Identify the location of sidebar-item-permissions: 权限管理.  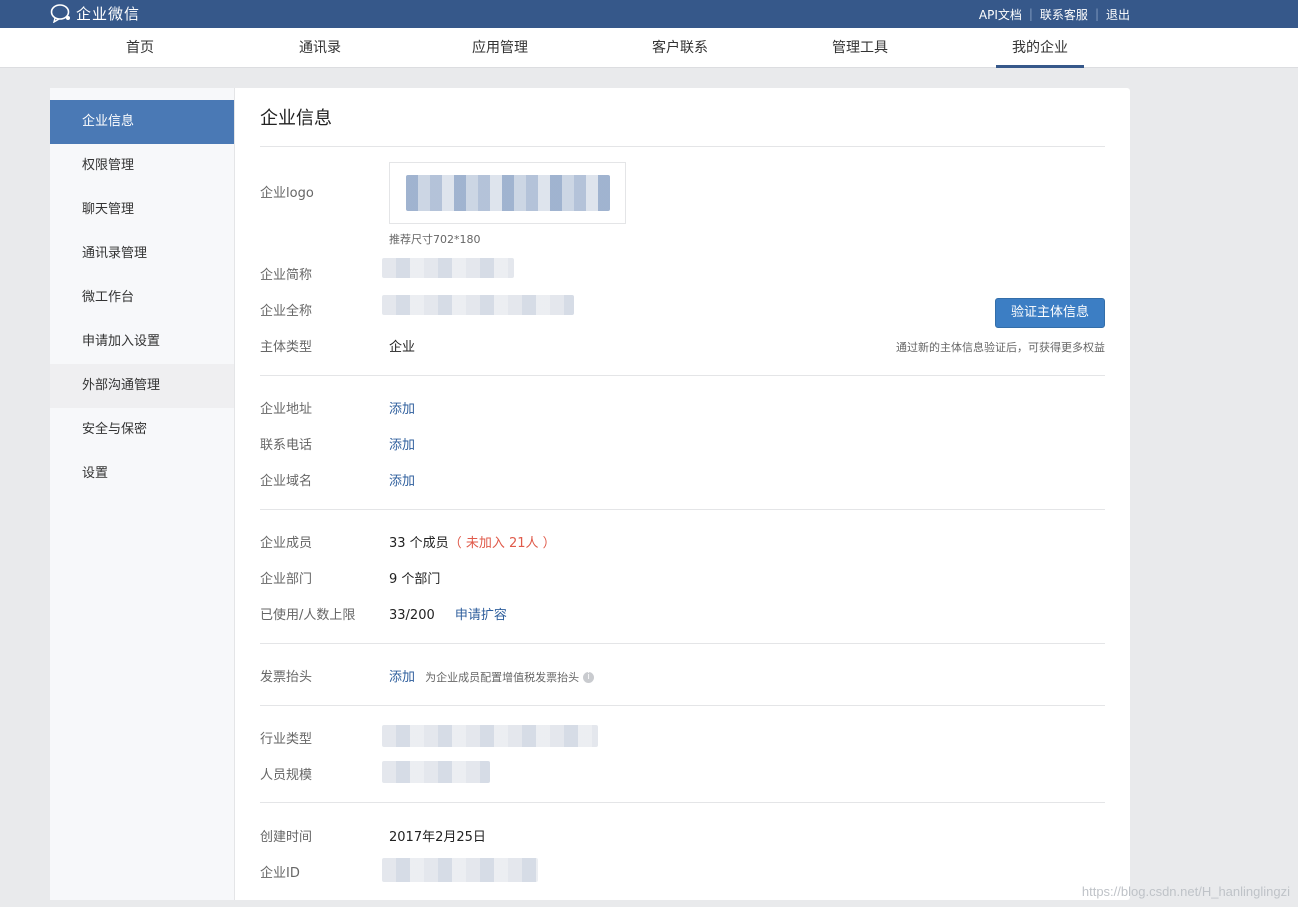
(142, 166).